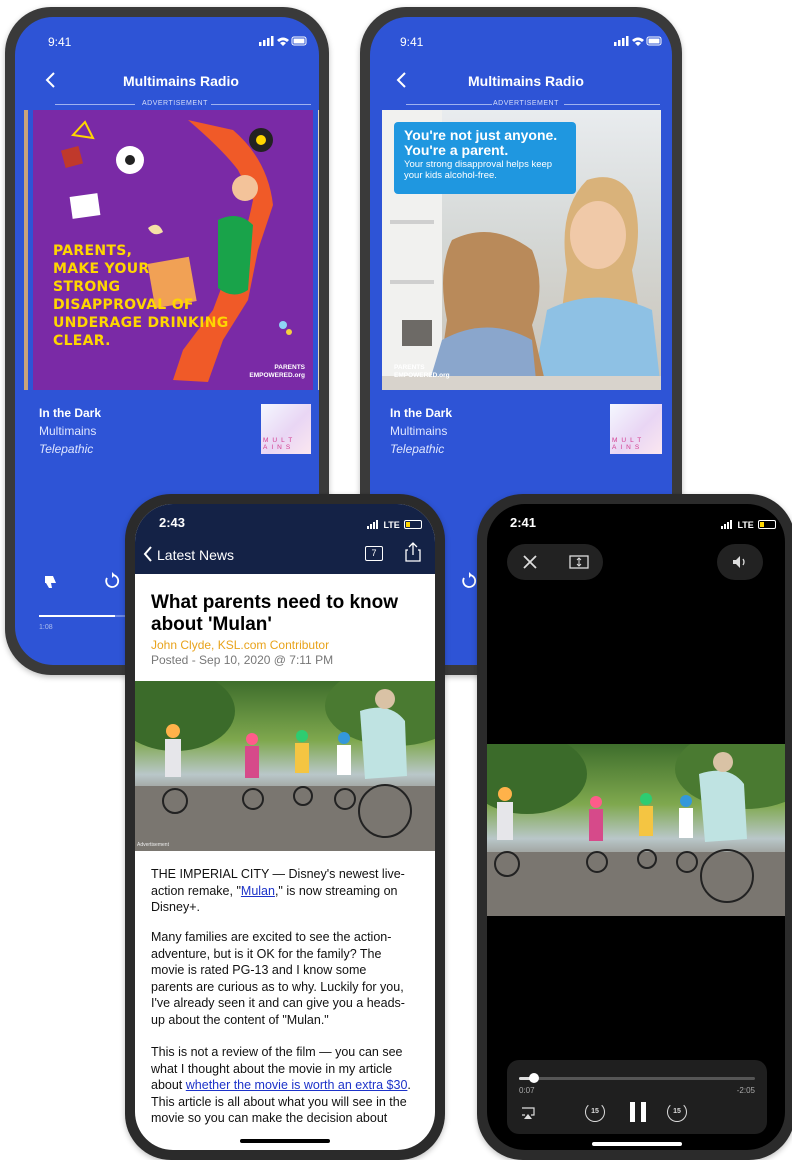 This screenshot has width=792, height=1160. Describe the element at coordinates (579, 562) in the screenshot. I see `resize-icon` at that location.